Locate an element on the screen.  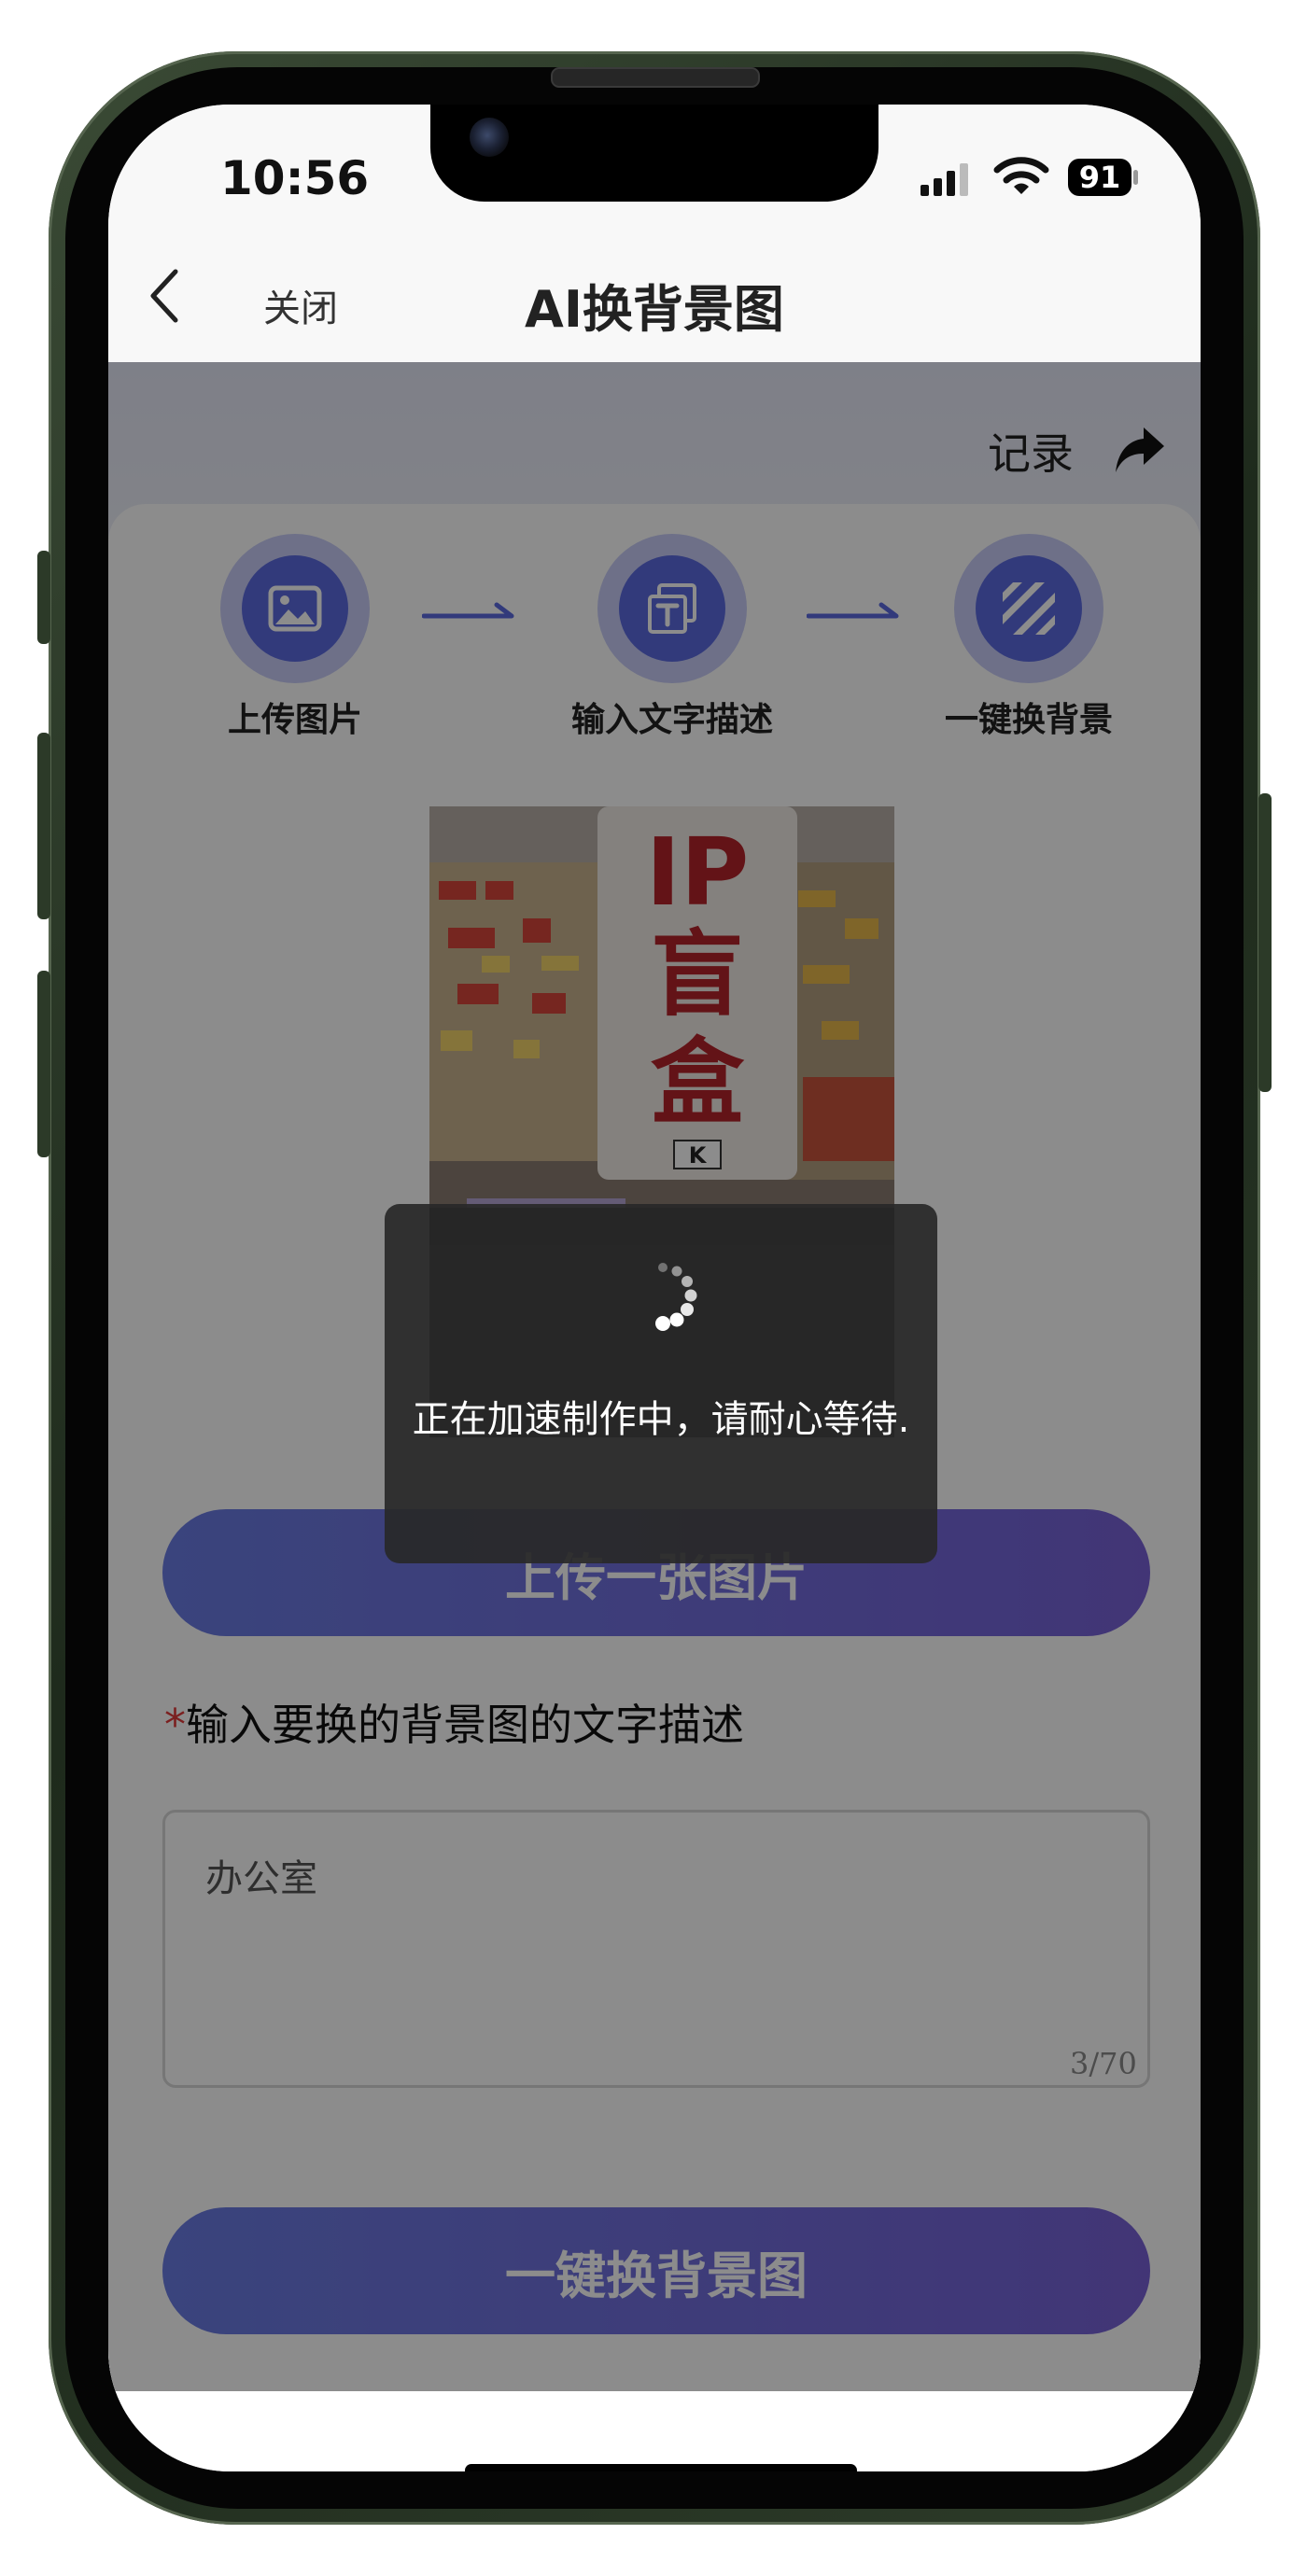
home-area is located at coordinates (654, 2431).